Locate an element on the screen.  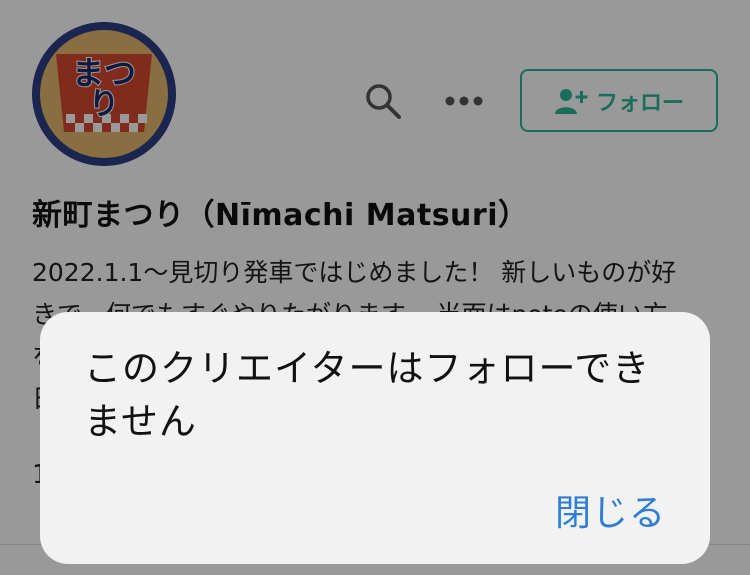
close-button: 閉じる is located at coordinates (610, 510).